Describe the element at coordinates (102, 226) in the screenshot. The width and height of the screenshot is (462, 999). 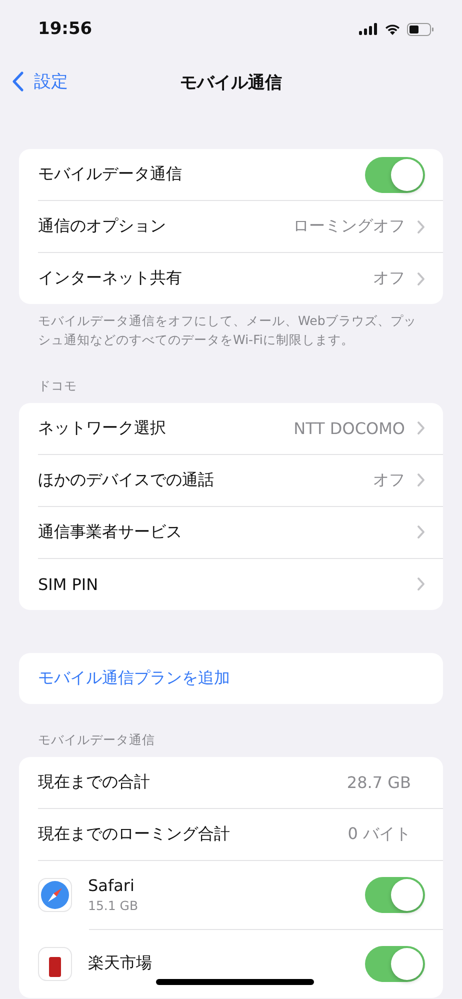
I see `row-label: 通信のオプション` at that location.